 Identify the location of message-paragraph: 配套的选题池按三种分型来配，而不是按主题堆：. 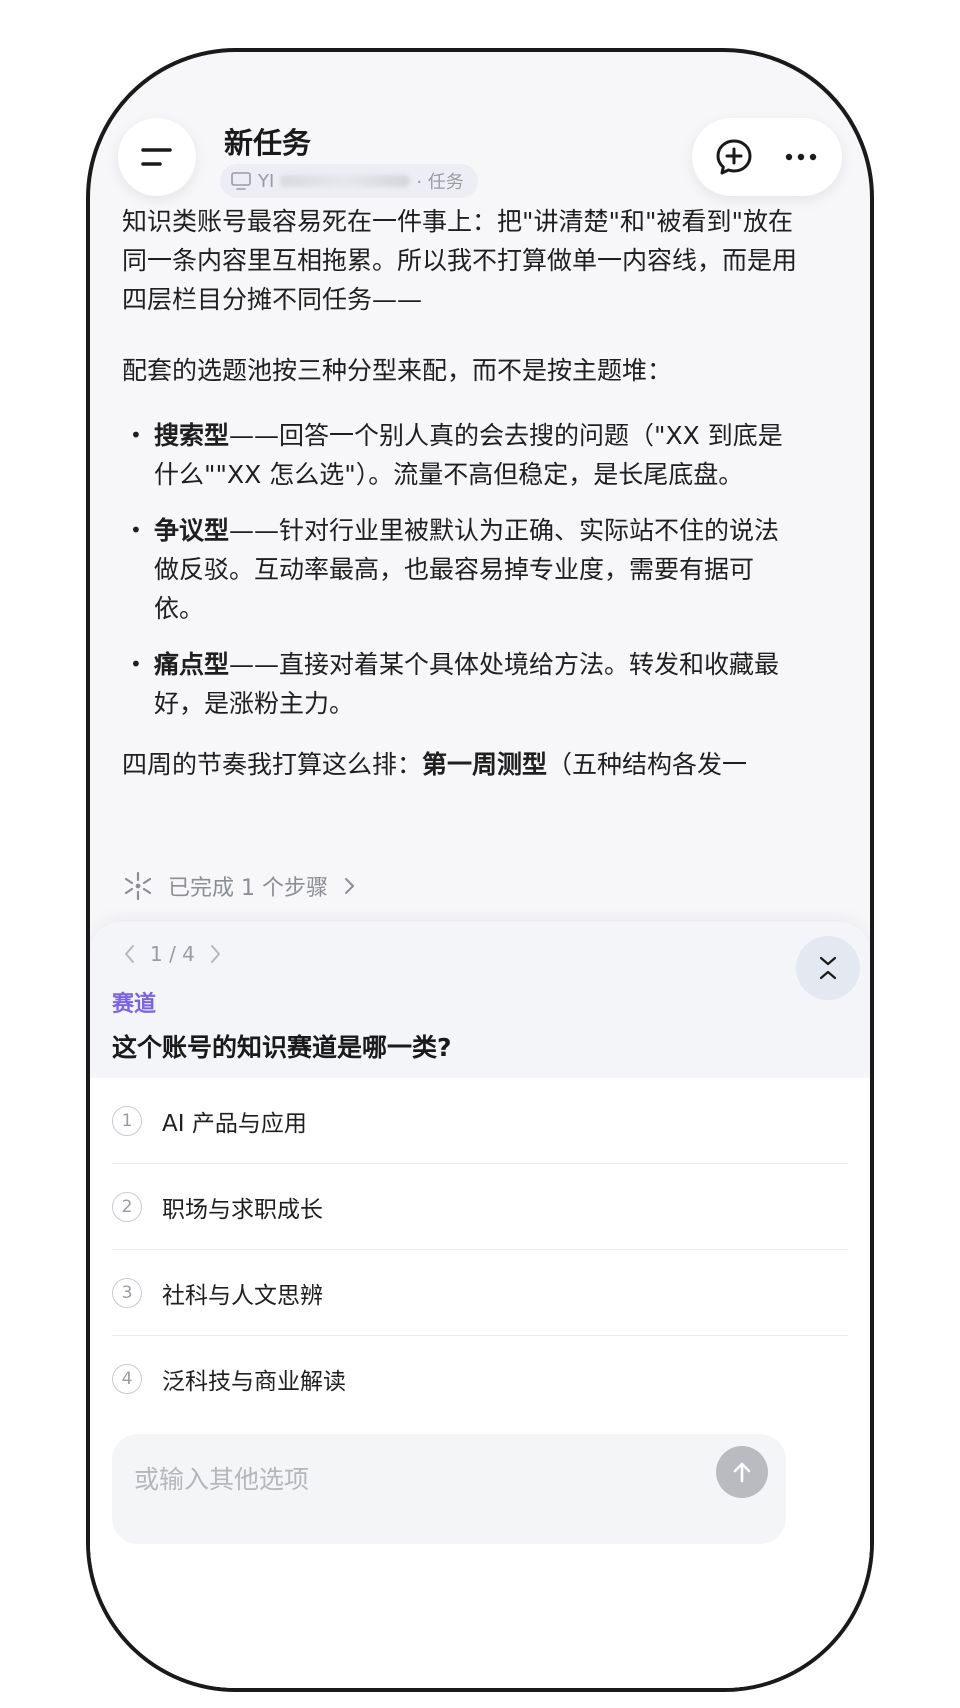
(397, 370).